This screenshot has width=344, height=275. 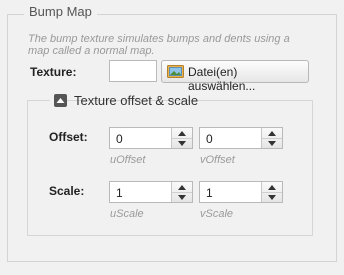 I want to click on offset-scale-header: Texture offset & scale, so click(x=124, y=101).